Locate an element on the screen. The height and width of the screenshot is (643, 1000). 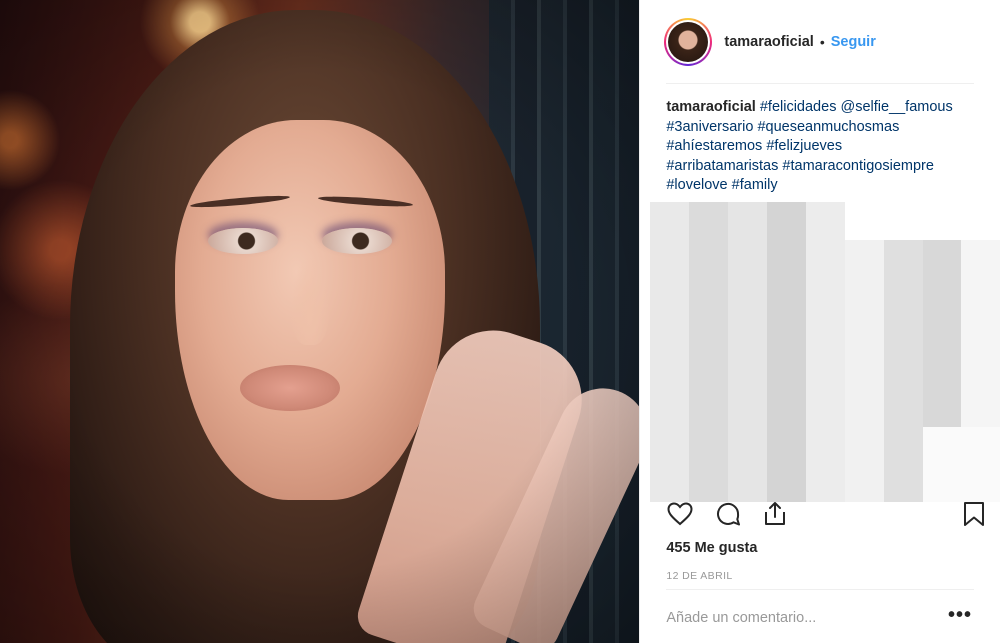
heart-icon is located at coordinates (680, 514).